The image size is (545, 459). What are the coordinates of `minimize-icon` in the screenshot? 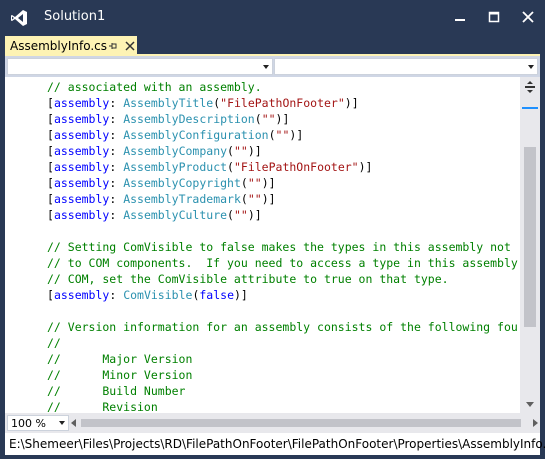 It's located at (460, 20).